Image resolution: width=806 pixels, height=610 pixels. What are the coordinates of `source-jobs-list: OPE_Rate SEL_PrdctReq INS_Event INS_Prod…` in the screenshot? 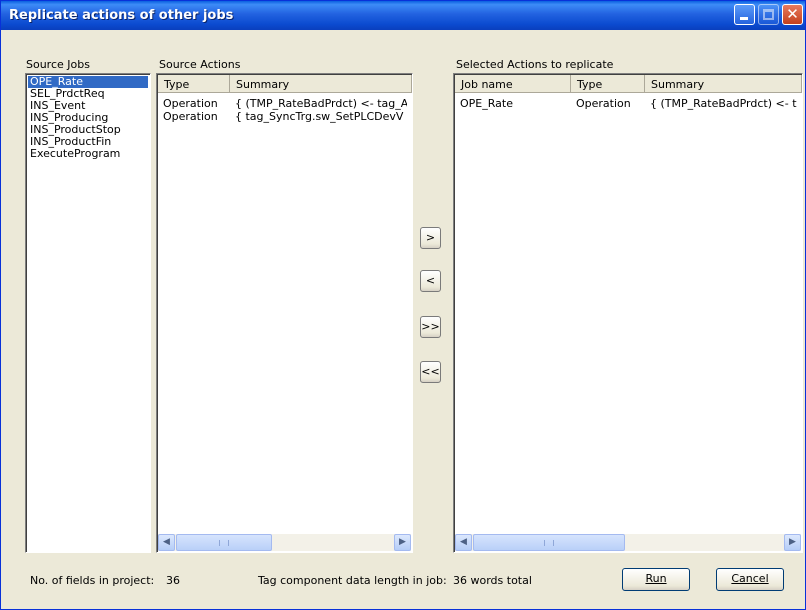 It's located at (88, 313).